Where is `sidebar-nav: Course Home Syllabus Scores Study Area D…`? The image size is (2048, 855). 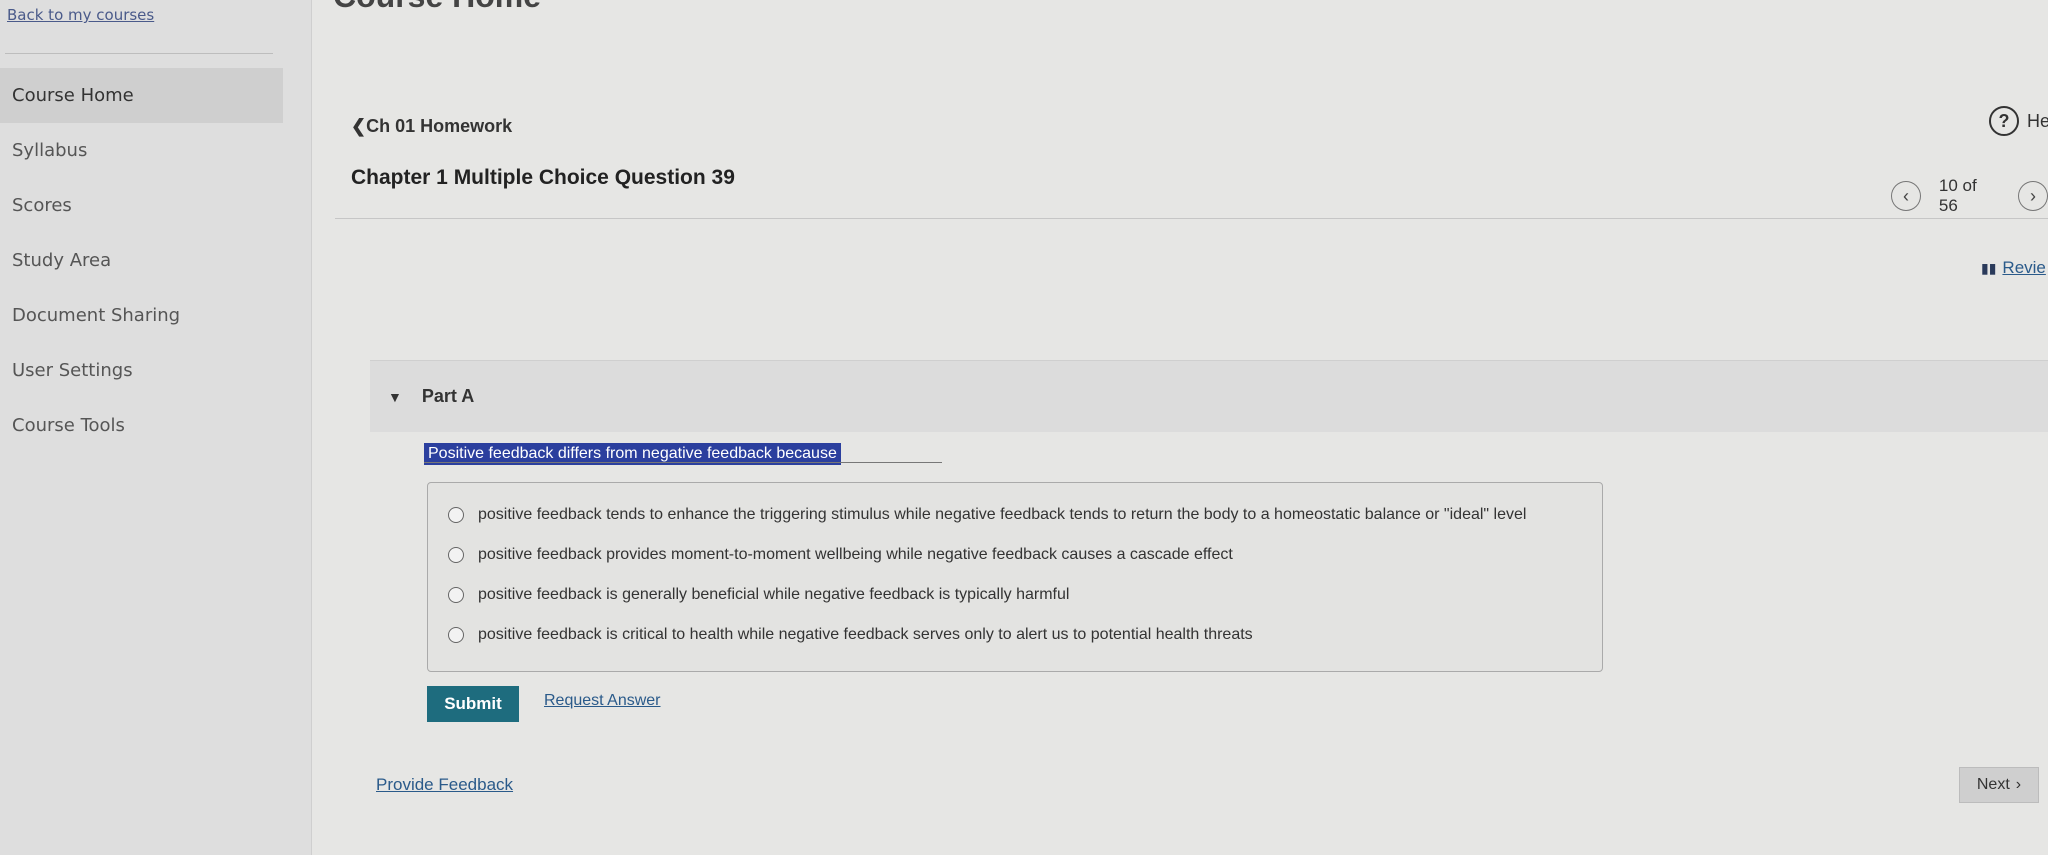
sidebar-nav: Course Home Syllabus Scores Study Area D… is located at coordinates (141, 260).